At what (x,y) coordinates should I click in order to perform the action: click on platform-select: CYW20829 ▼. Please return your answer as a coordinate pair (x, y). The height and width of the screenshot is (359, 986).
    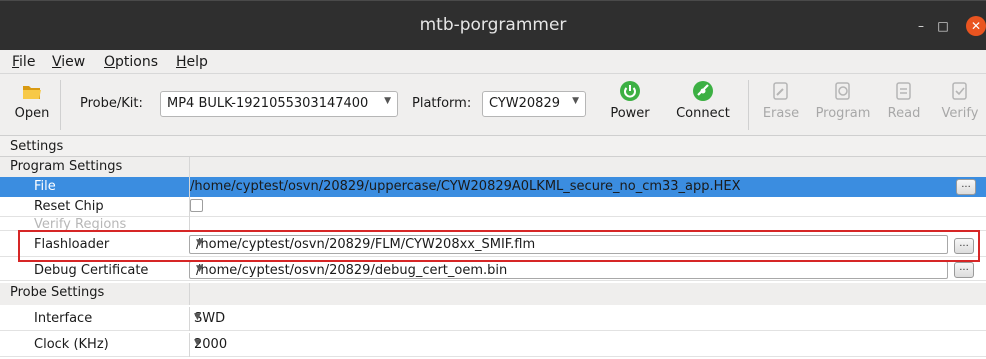
    Looking at the image, I should click on (534, 104).